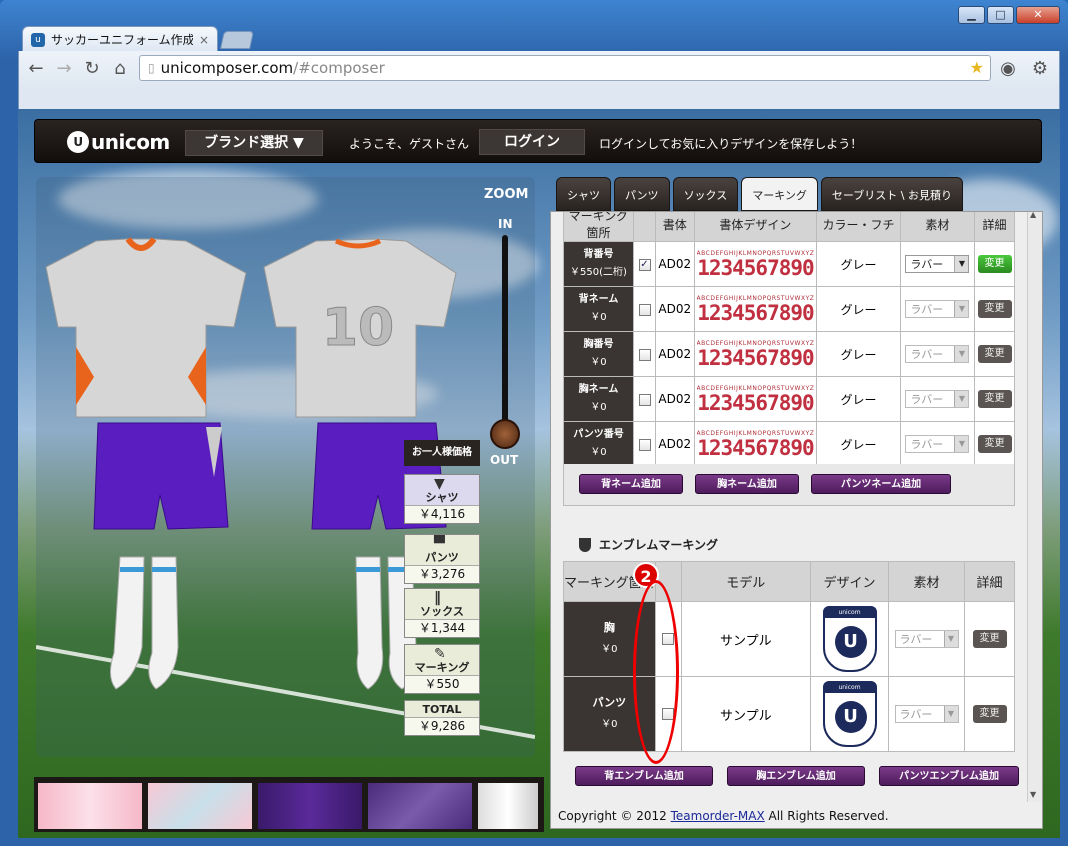 The width and height of the screenshot is (1068, 846). What do you see at coordinates (151, 68) in the screenshot?
I see `page-icon: ▯` at bounding box center [151, 68].